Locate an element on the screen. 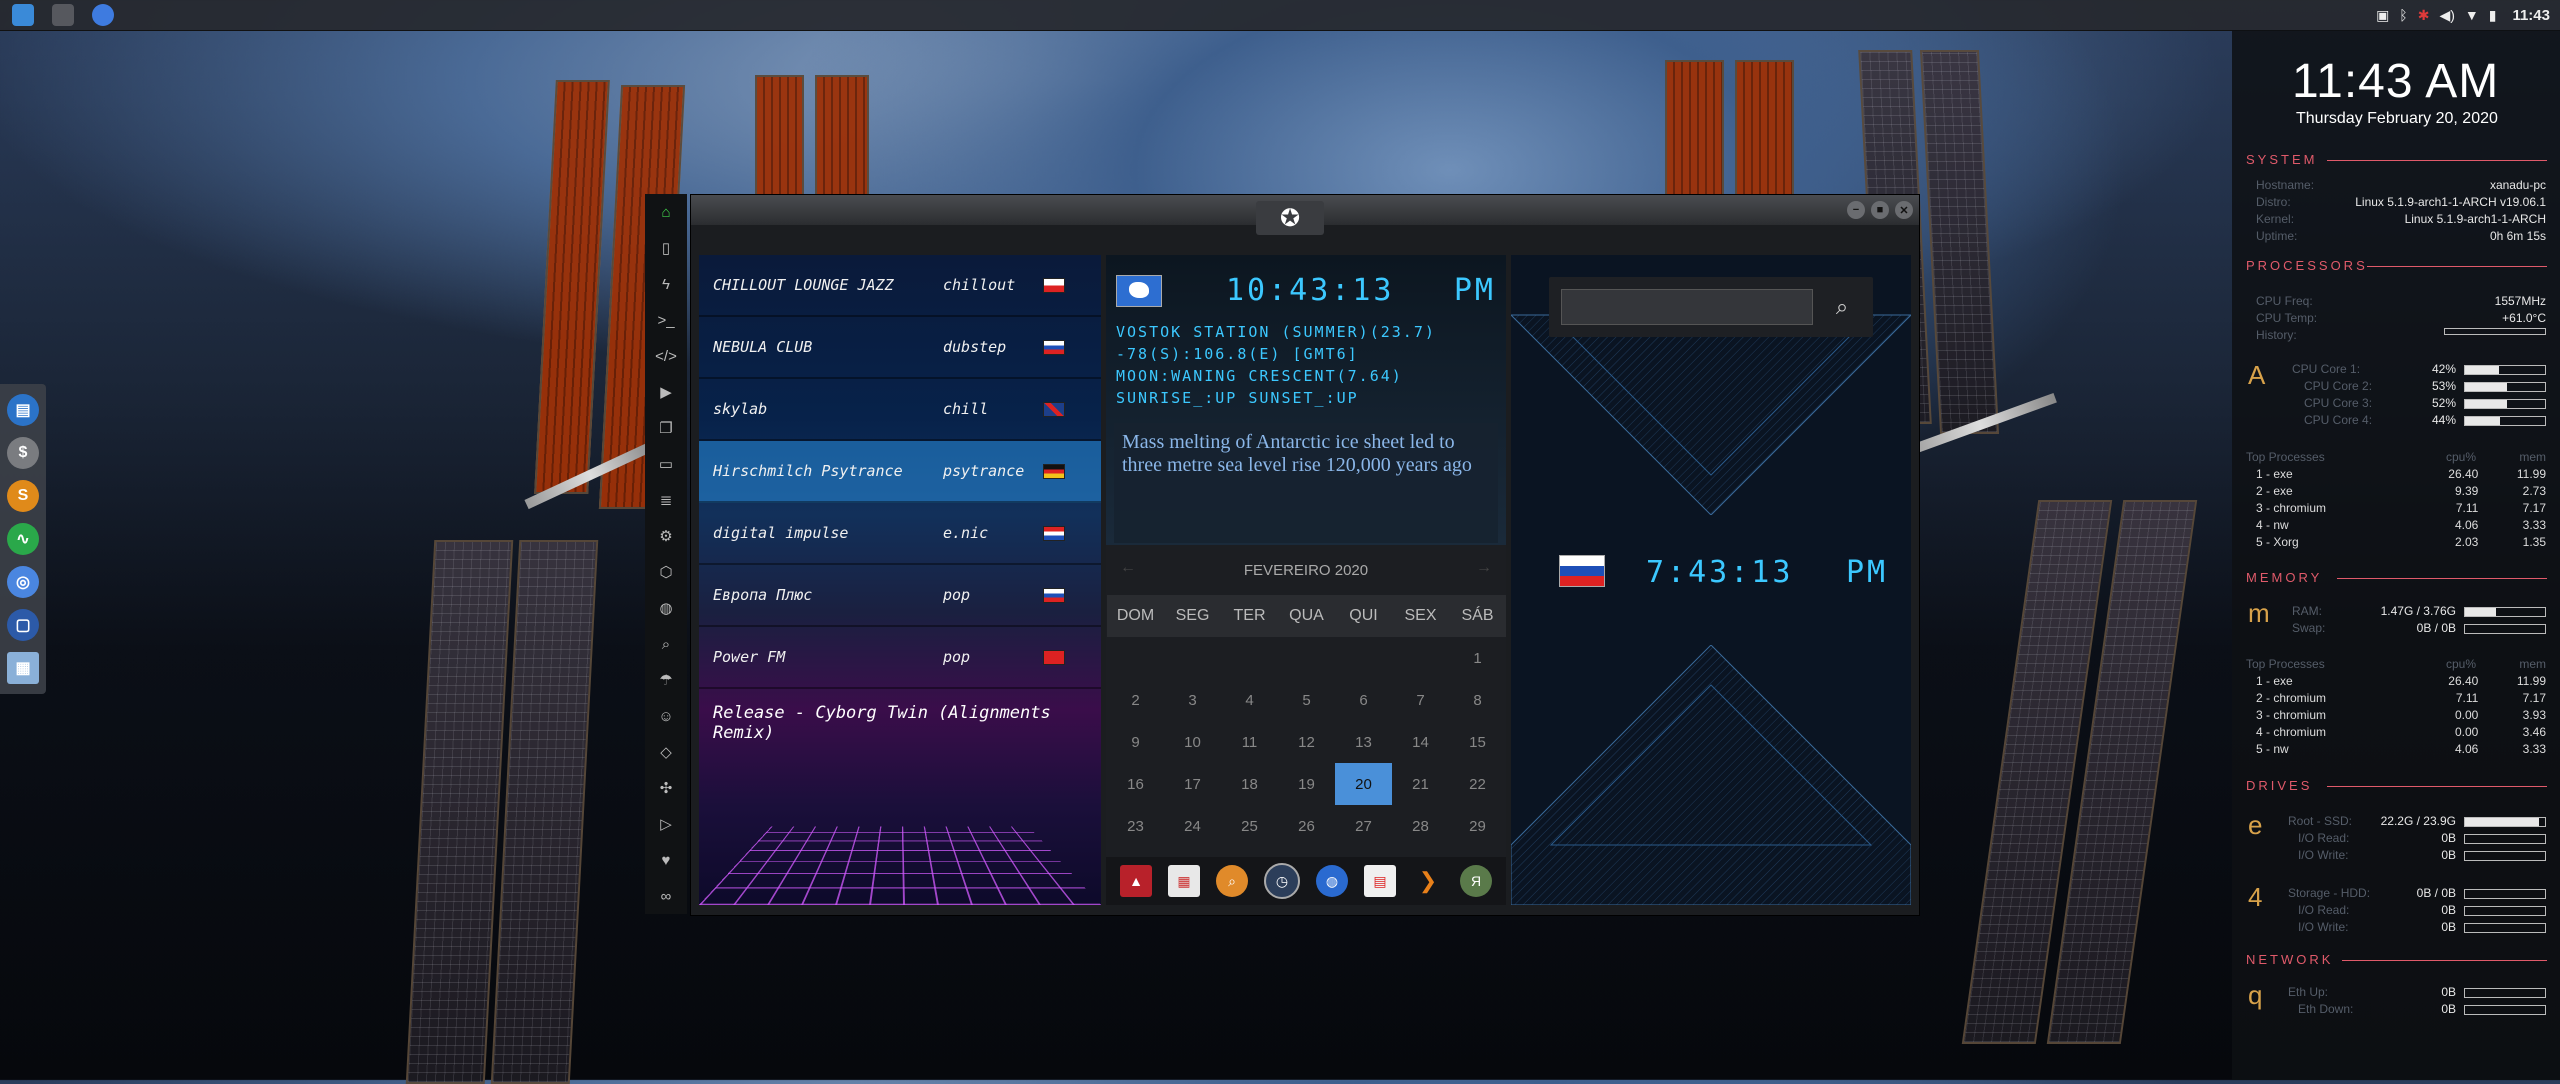 The height and width of the screenshot is (1084, 2560). calendar-day: 19 is located at coordinates (1306, 784).